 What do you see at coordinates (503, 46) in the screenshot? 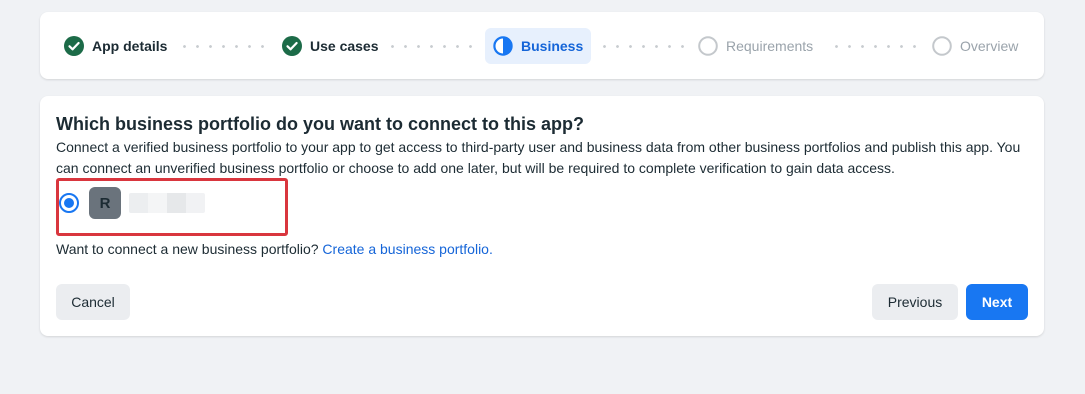
I see `half-circle-icon` at bounding box center [503, 46].